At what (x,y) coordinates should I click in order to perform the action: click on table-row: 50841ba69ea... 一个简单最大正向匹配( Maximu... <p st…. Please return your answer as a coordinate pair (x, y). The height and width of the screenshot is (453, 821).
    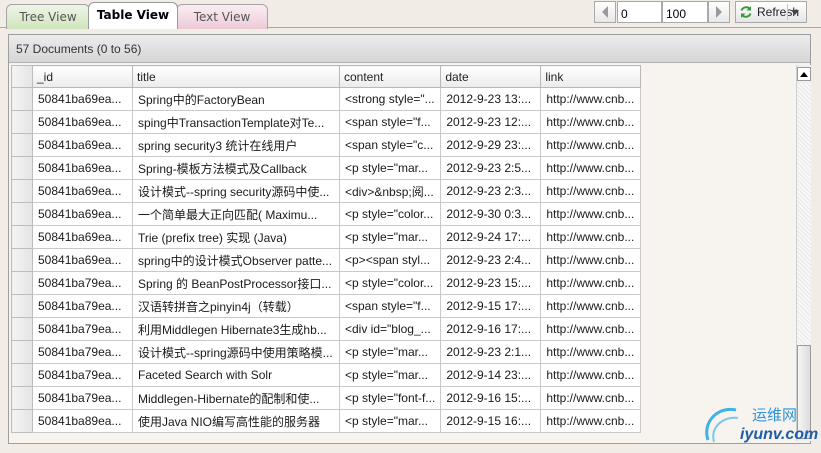
    Looking at the image, I should click on (326, 214).